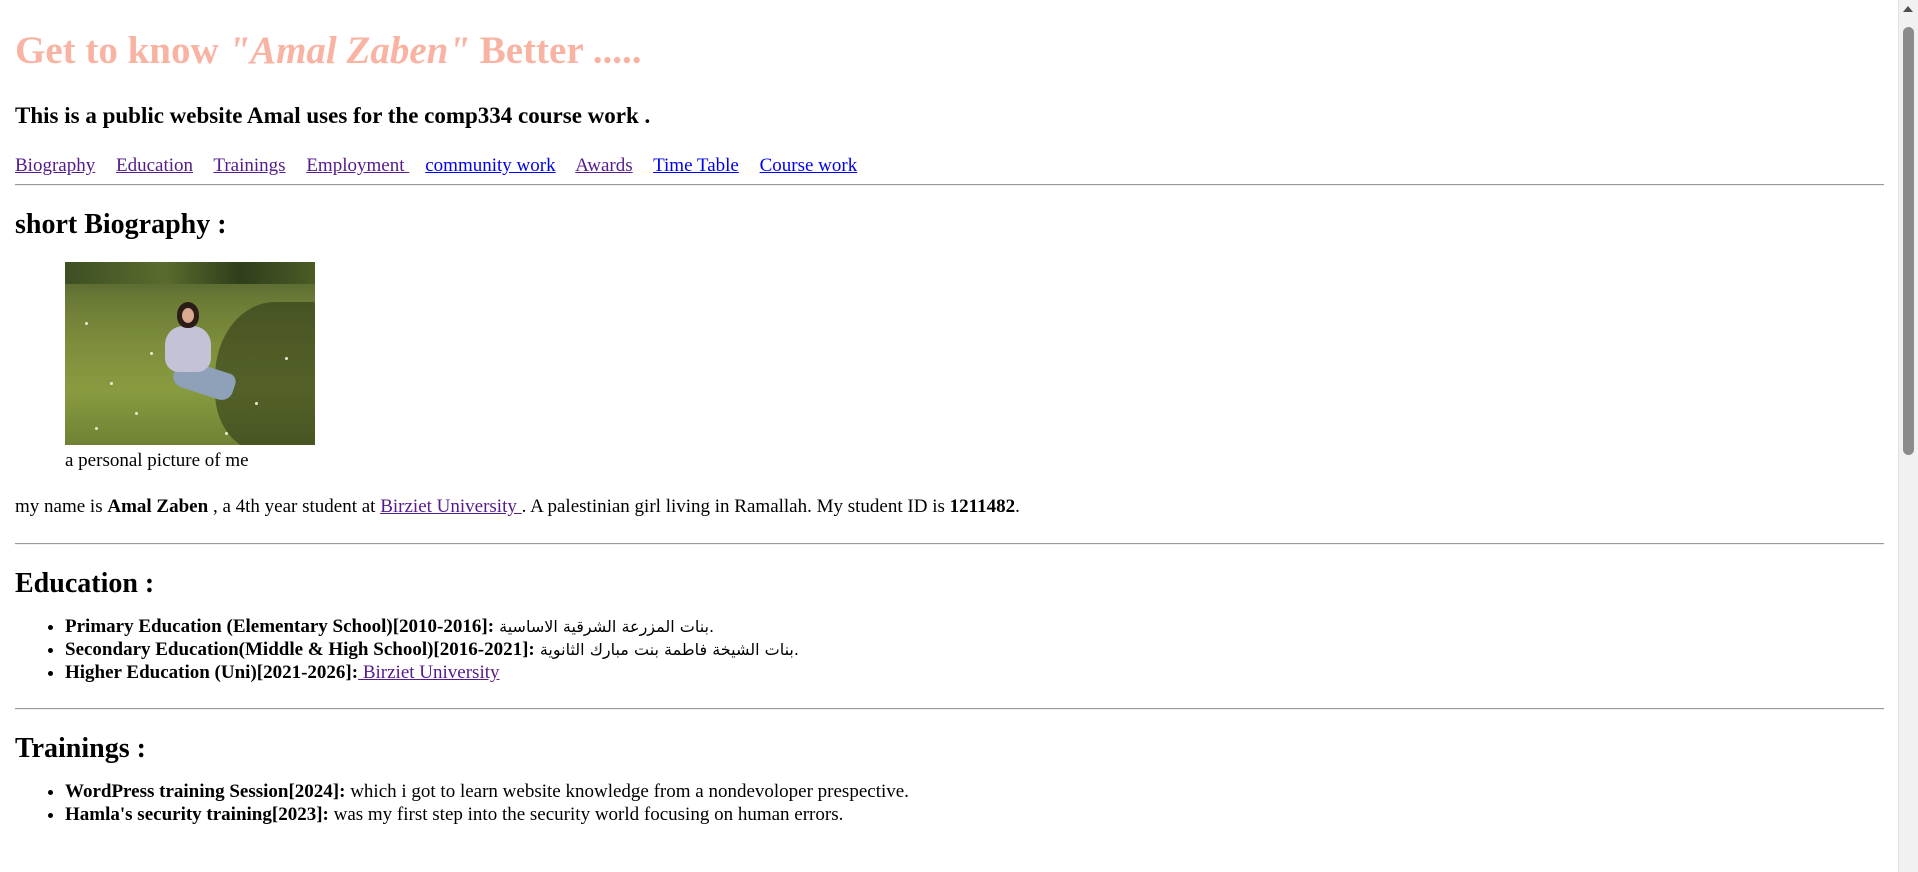 The image size is (1918, 872). I want to click on vertical-scrollbar, so click(1908, 436).